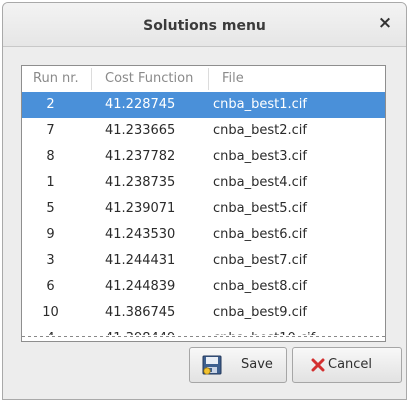  Describe the element at coordinates (203, 209) in the screenshot. I see `table-row: 5 41.239071 cnba_best5.cif` at that location.